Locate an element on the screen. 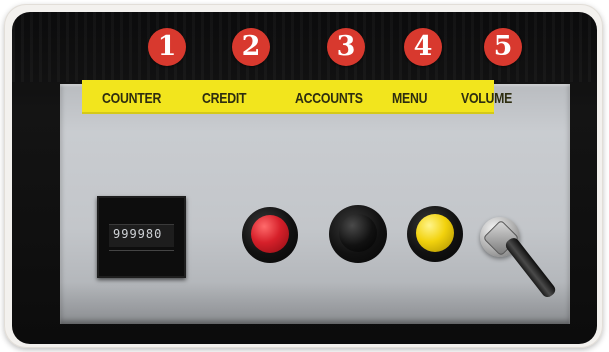  mechanical-counter: 999980 is located at coordinates (141, 237).